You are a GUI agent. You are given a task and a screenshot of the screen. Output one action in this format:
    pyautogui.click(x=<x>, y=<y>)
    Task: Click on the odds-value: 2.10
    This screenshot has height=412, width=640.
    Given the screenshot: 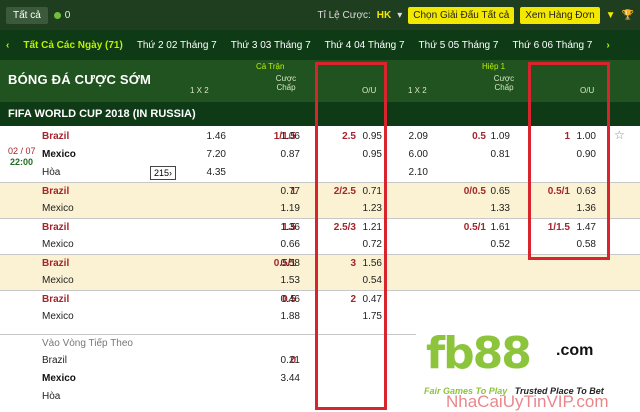 What is the action you would take?
    pyautogui.click(x=413, y=172)
    